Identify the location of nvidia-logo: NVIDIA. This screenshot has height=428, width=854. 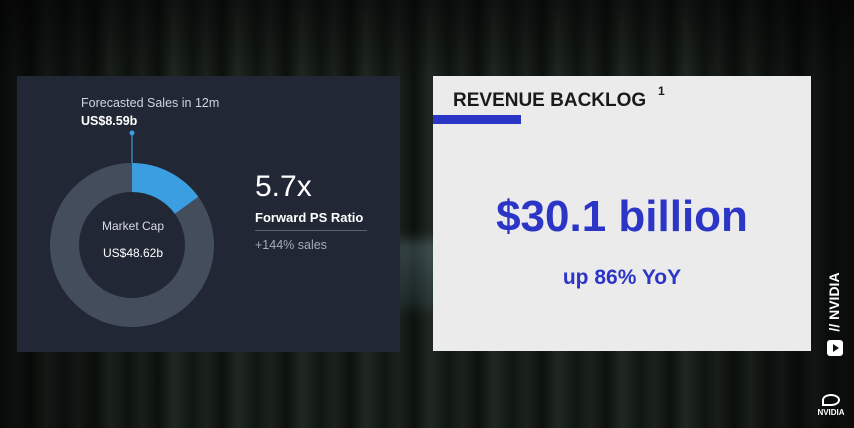
(831, 408).